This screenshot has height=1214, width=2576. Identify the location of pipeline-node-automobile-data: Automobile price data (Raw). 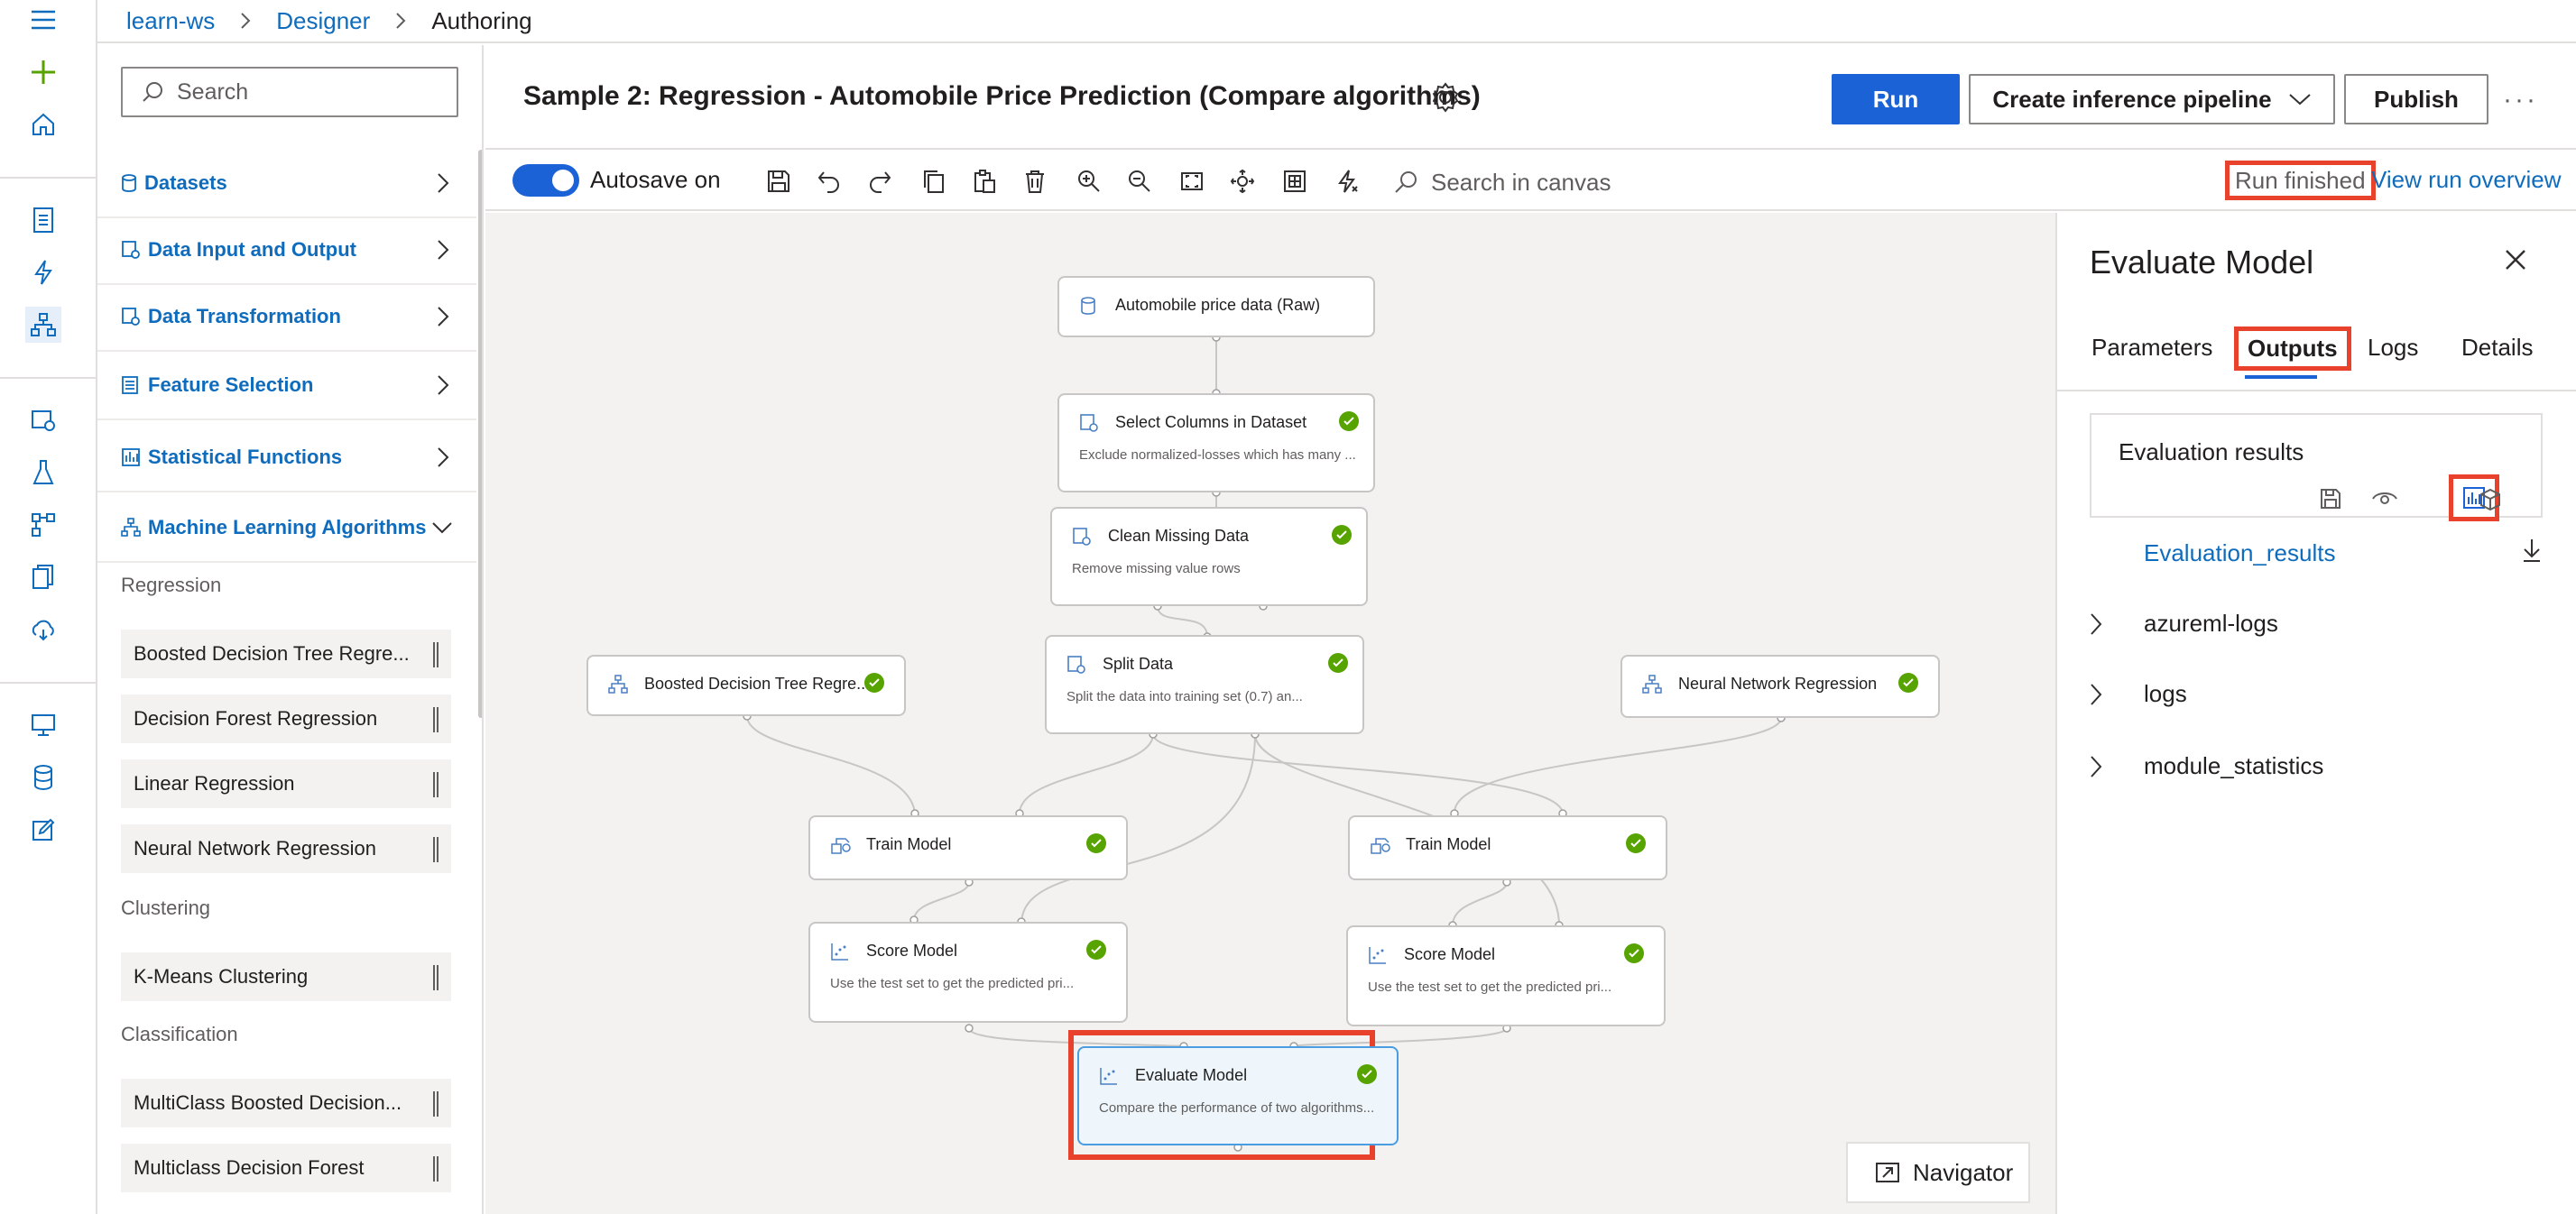
(1216, 306).